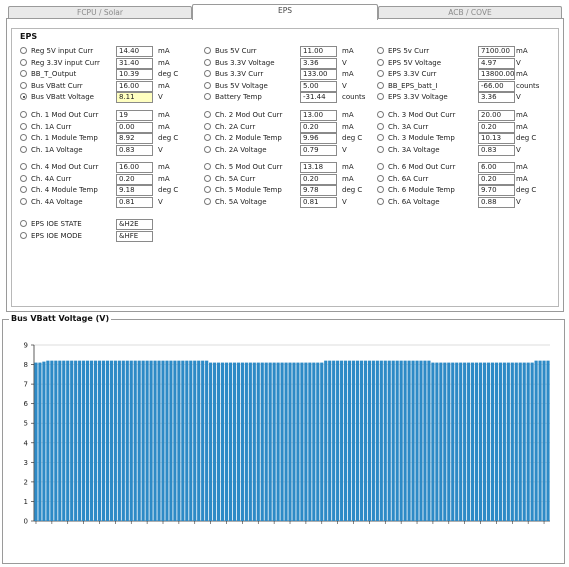 This screenshot has height=567, width=569. What do you see at coordinates (472, 115) in the screenshot?
I see `telemetry-row: Ch. 3 Mod Out Curr 20.00 mA` at bounding box center [472, 115].